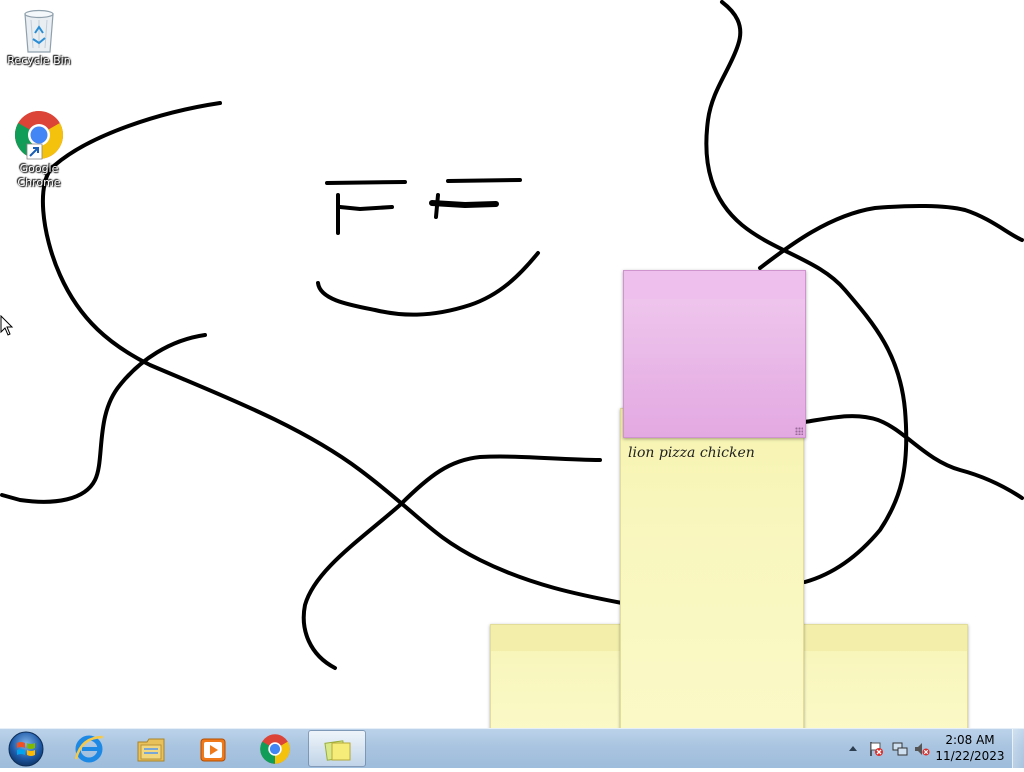 The width and height of the screenshot is (1024, 772). What do you see at coordinates (714, 354) in the screenshot?
I see `sticky-note-pink` at bounding box center [714, 354].